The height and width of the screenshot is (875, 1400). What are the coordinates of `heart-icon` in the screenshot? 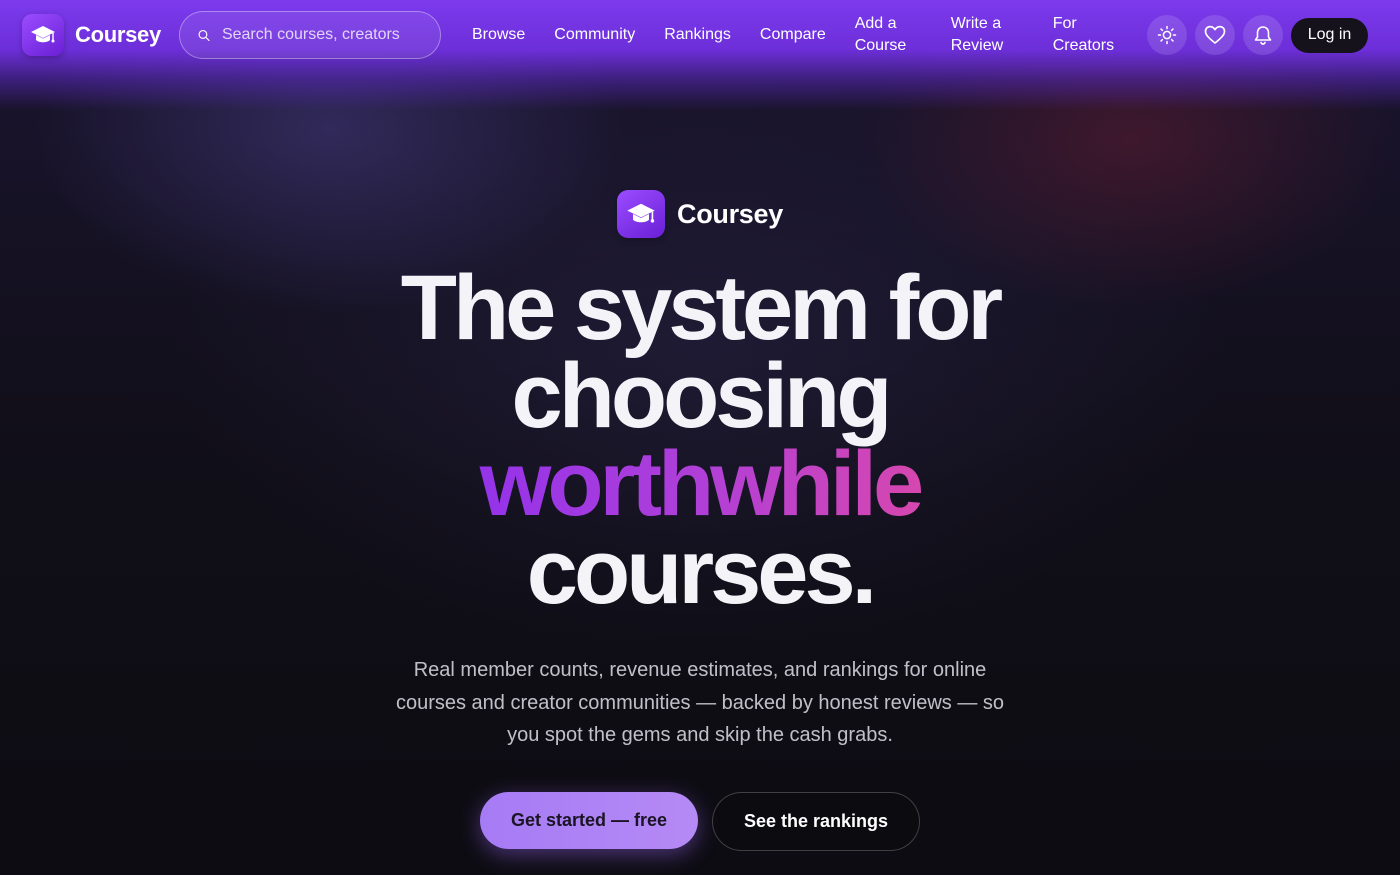 It's located at (1215, 34).